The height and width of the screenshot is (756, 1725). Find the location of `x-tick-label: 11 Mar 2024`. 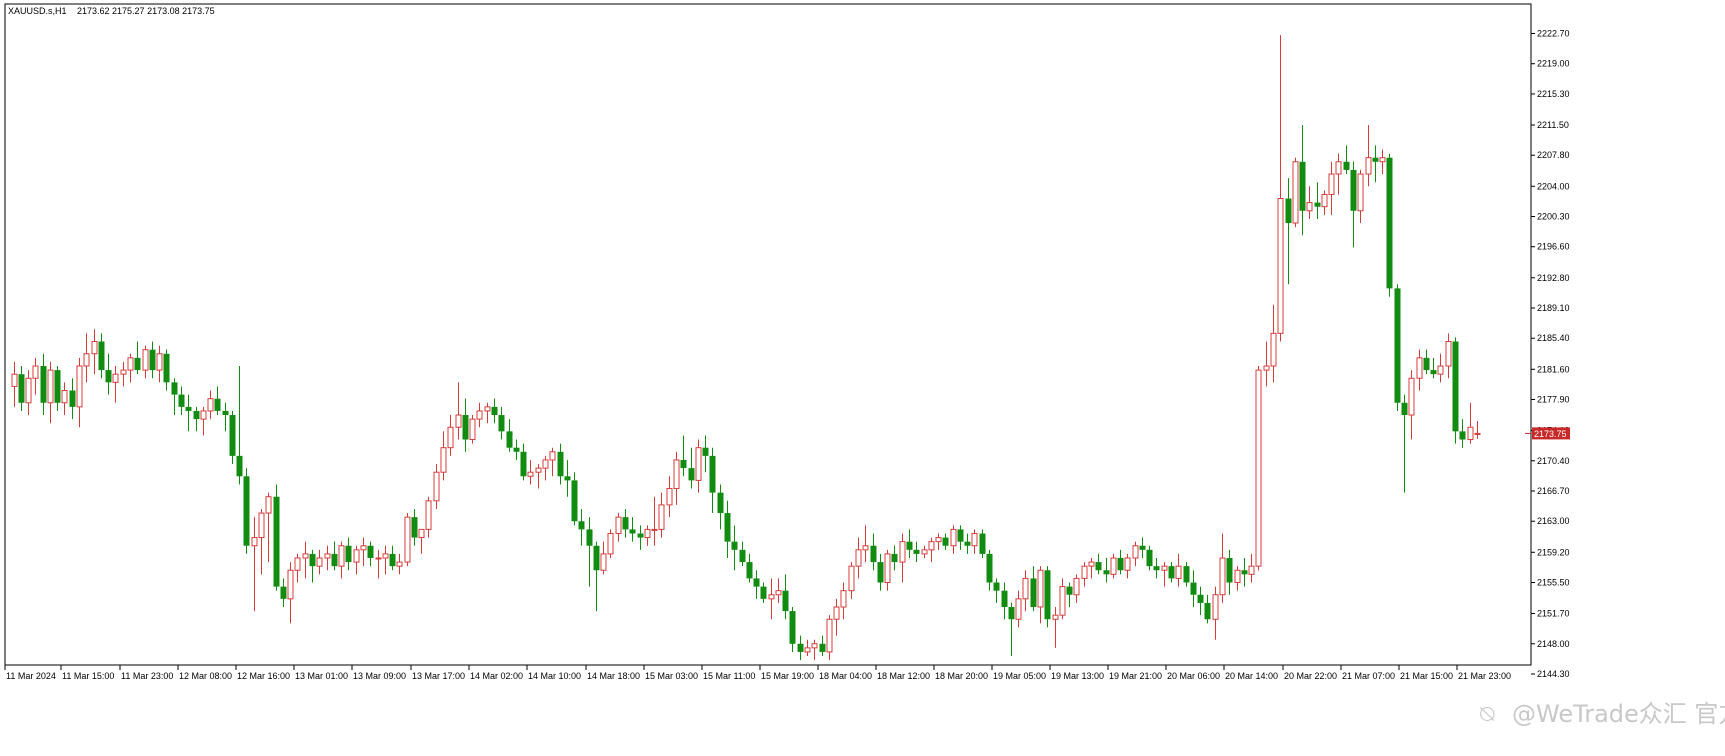

x-tick-label: 11 Mar 2024 is located at coordinates (31, 676).